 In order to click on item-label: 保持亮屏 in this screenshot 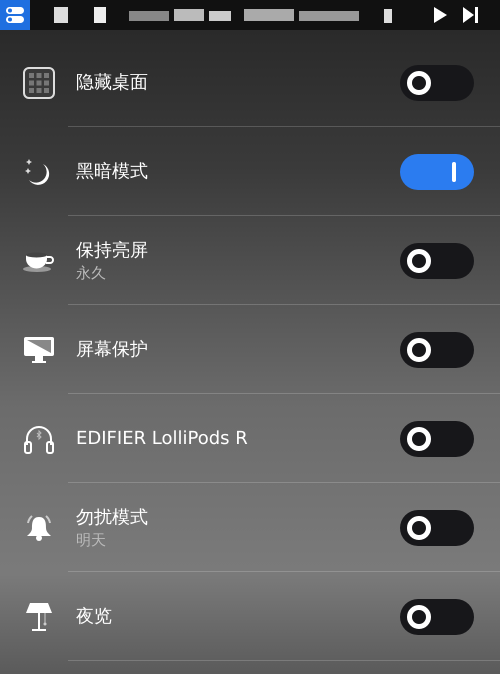, I will do `click(112, 250)`.